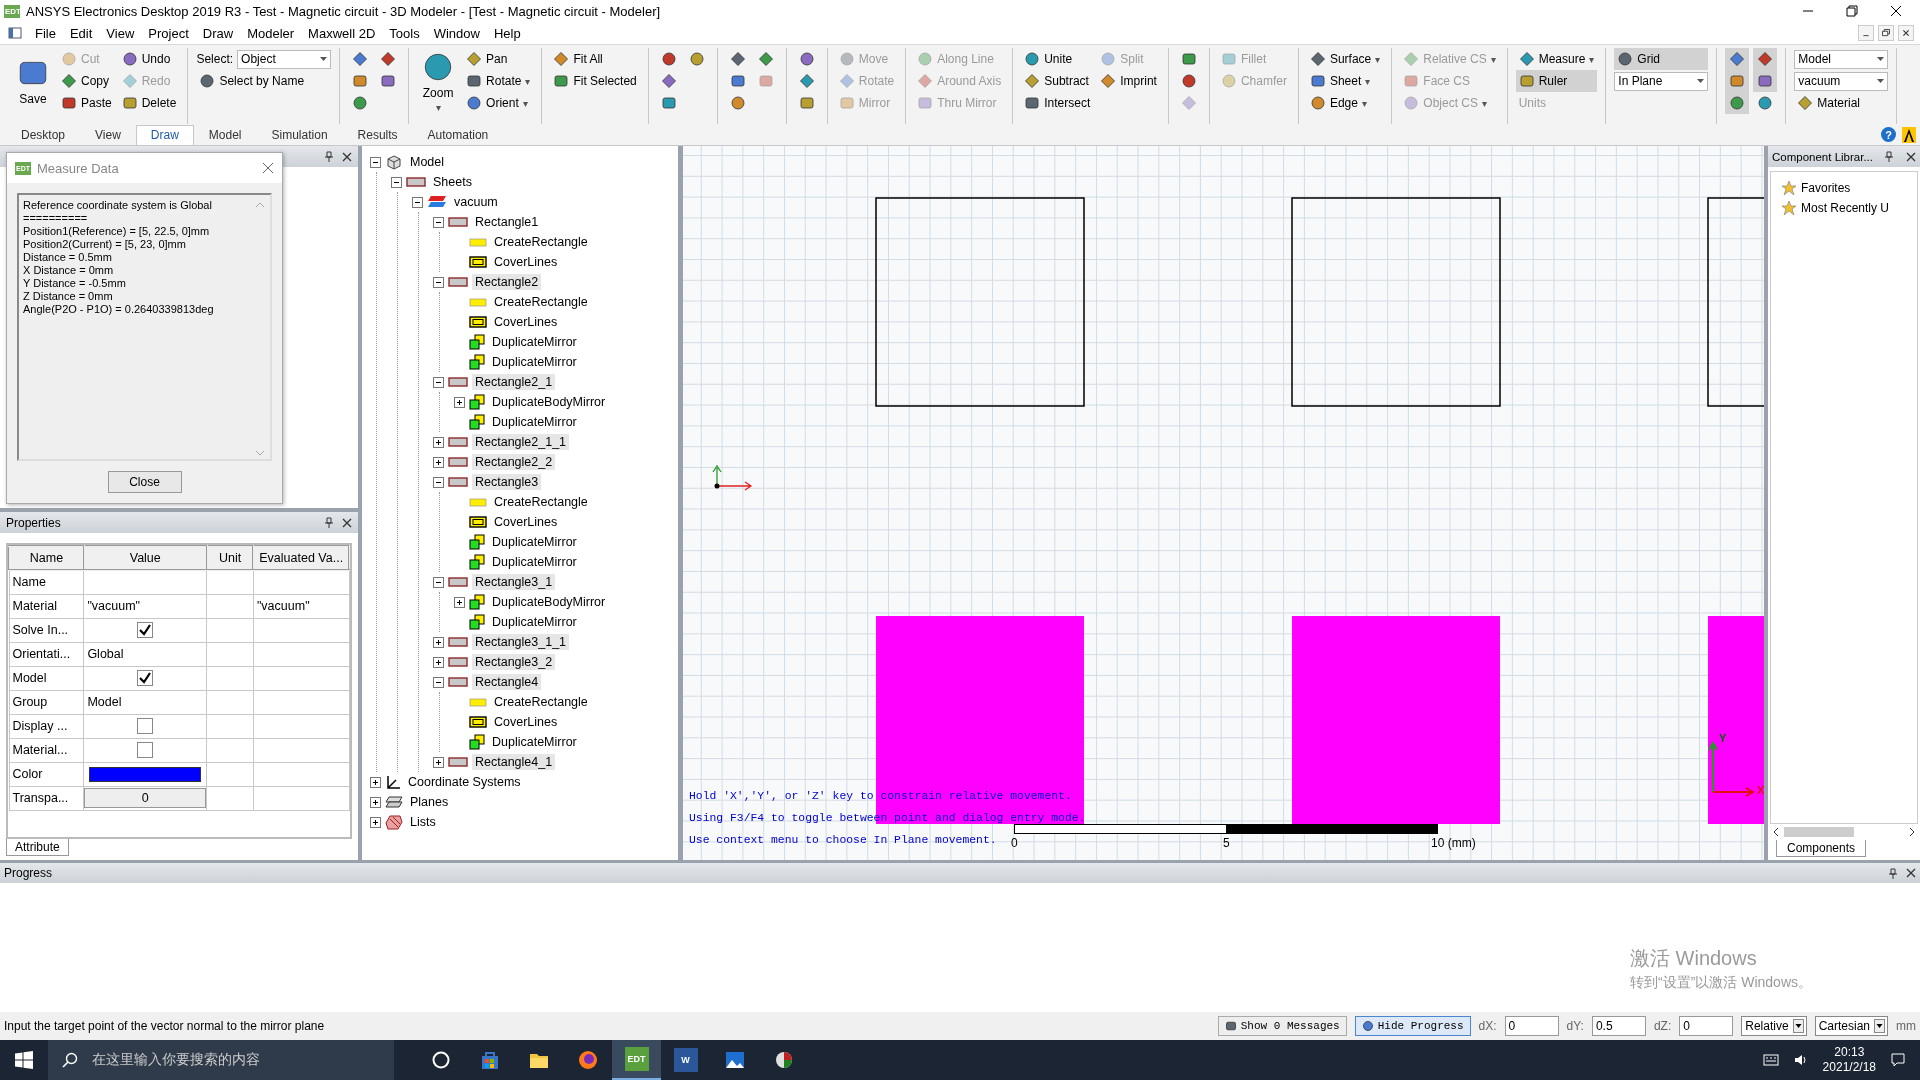 The height and width of the screenshot is (1080, 1920). I want to click on toolbar-button: Delete, so click(149, 103).